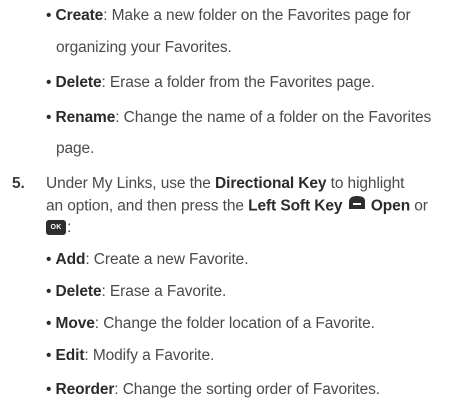 The width and height of the screenshot is (473, 416). I want to click on option-term: Move, so click(75, 323).